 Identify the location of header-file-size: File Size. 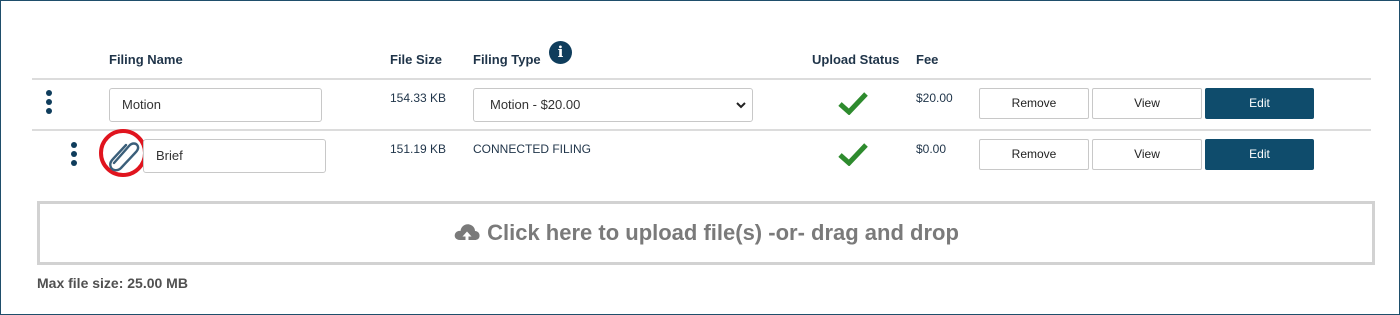
(416, 59).